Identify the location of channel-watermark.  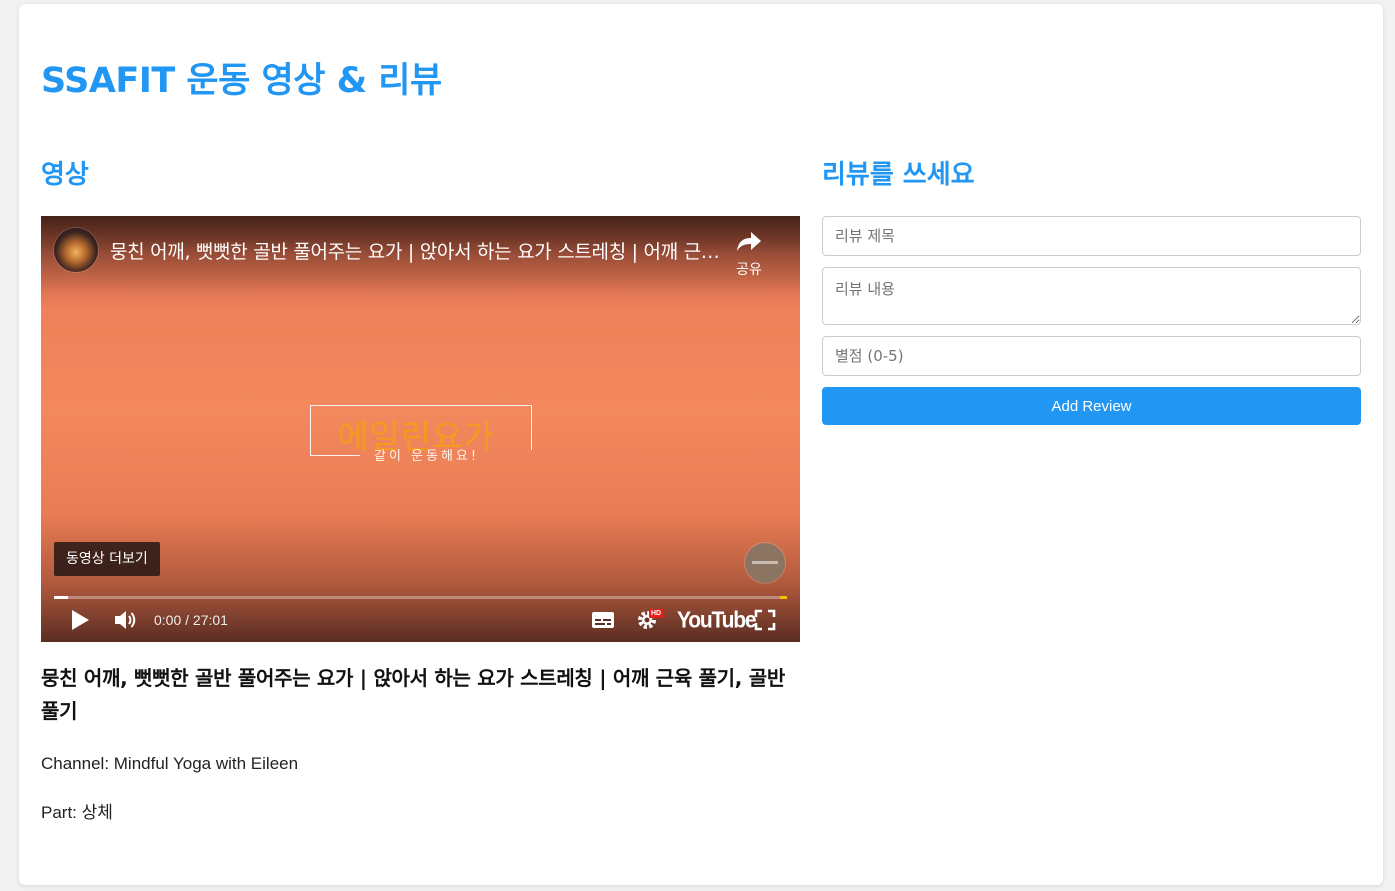
(765, 563).